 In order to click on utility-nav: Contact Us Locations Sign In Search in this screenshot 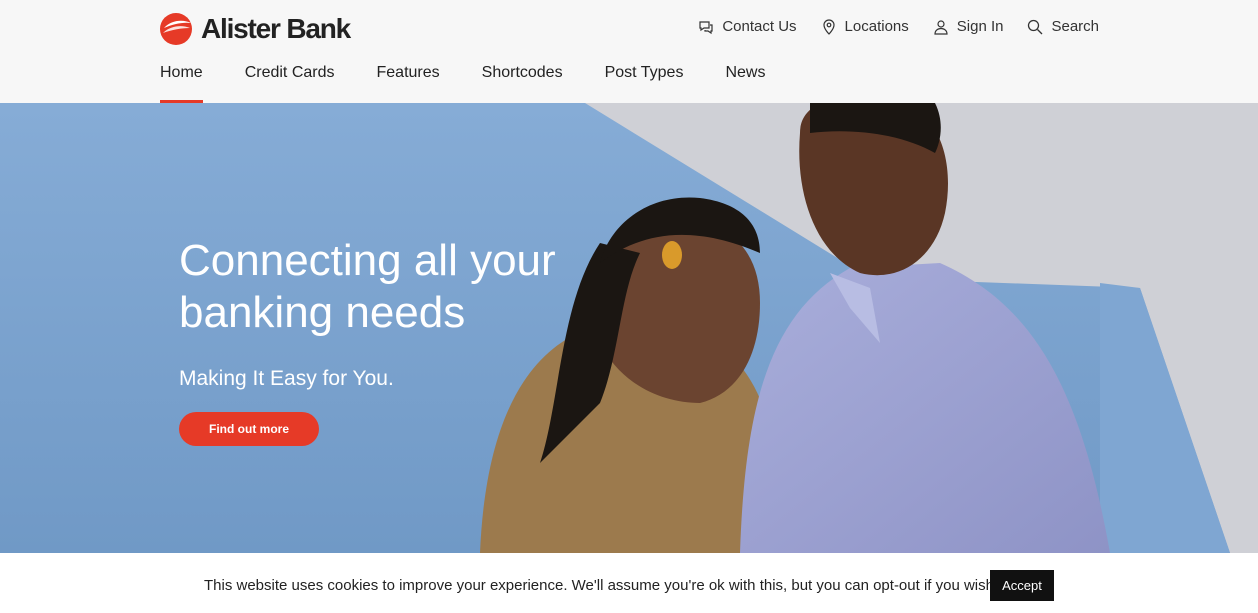, I will do `click(898, 26)`.